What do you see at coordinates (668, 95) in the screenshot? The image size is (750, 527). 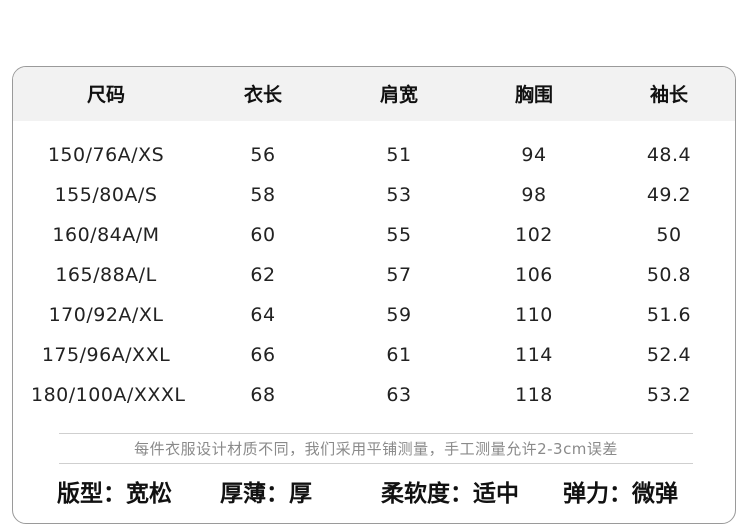 I see `header-sleeve: 袖长` at bounding box center [668, 95].